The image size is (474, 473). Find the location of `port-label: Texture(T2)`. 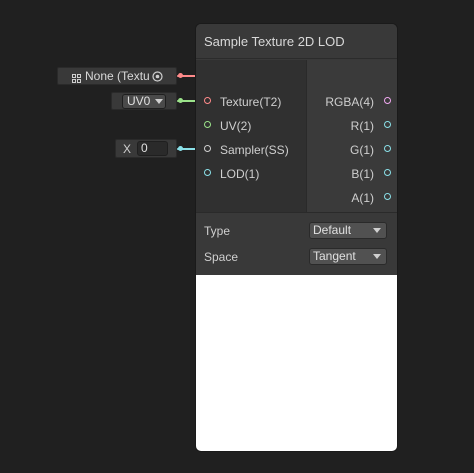

port-label: Texture(T2) is located at coordinates (251, 102).